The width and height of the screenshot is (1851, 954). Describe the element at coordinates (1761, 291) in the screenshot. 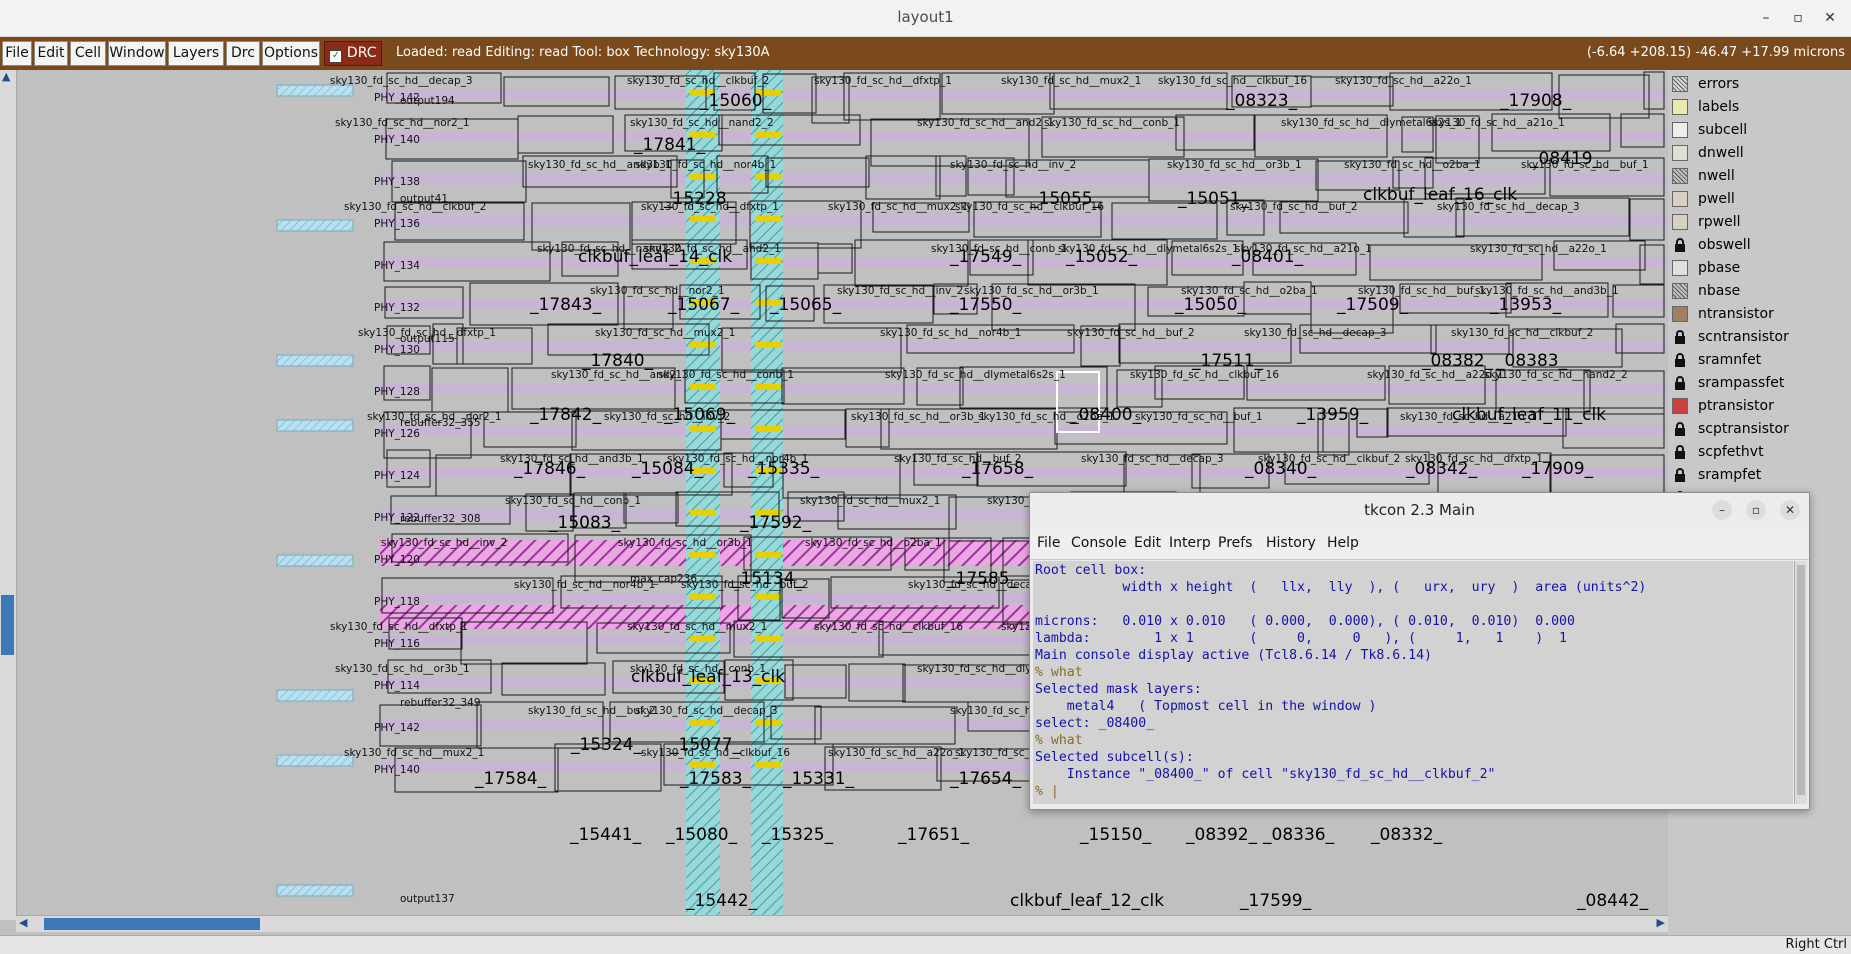

I see `layer-item-nbase: nbase` at that location.